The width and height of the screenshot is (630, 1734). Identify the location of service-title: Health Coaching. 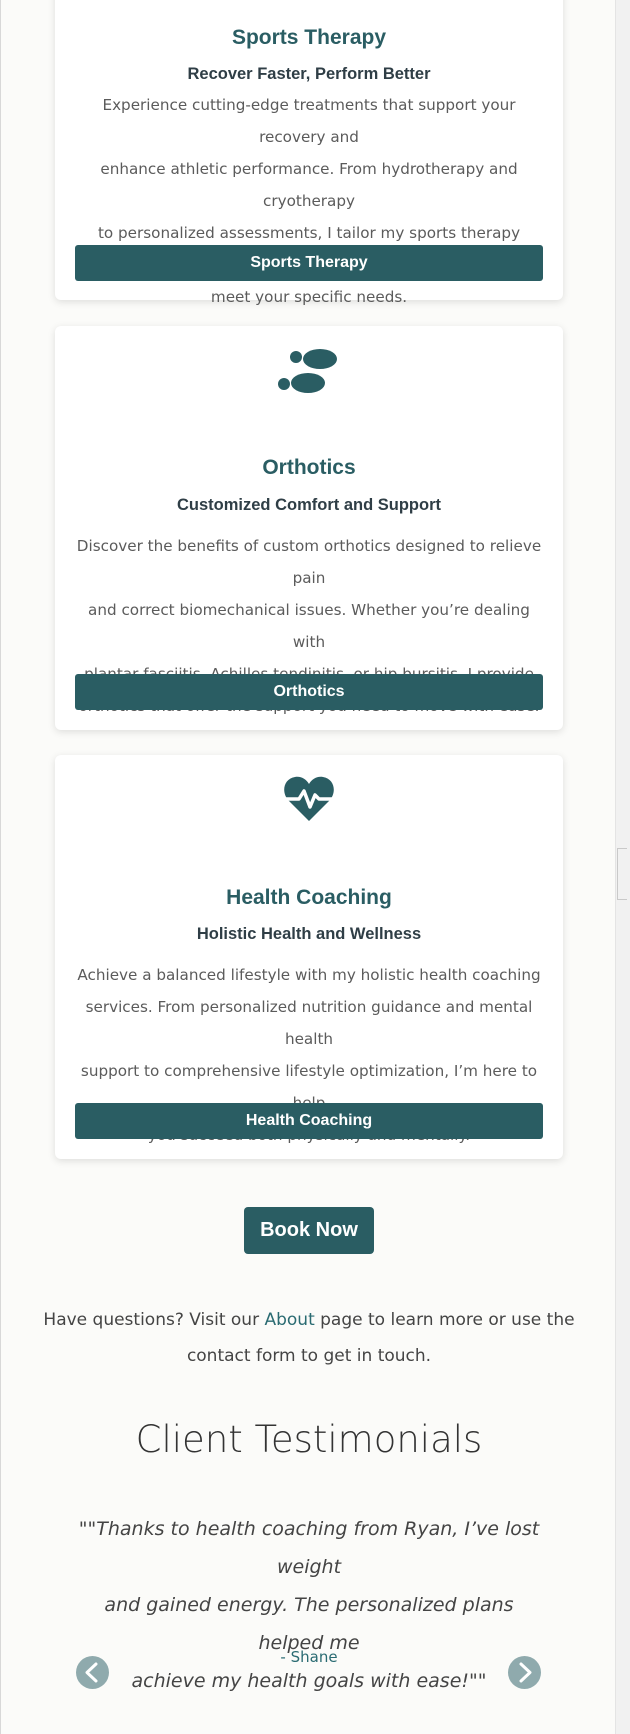
(309, 897).